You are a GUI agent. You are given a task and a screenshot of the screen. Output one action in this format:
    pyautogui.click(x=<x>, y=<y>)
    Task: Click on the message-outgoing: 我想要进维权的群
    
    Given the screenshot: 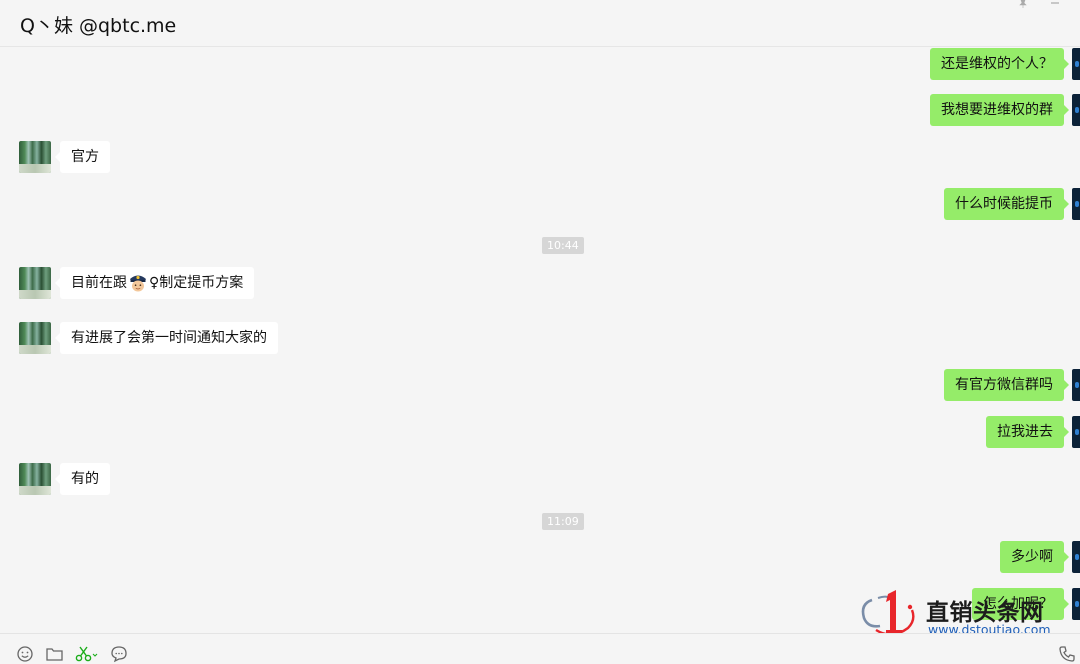 What is the action you would take?
    pyautogui.click(x=540, y=110)
    